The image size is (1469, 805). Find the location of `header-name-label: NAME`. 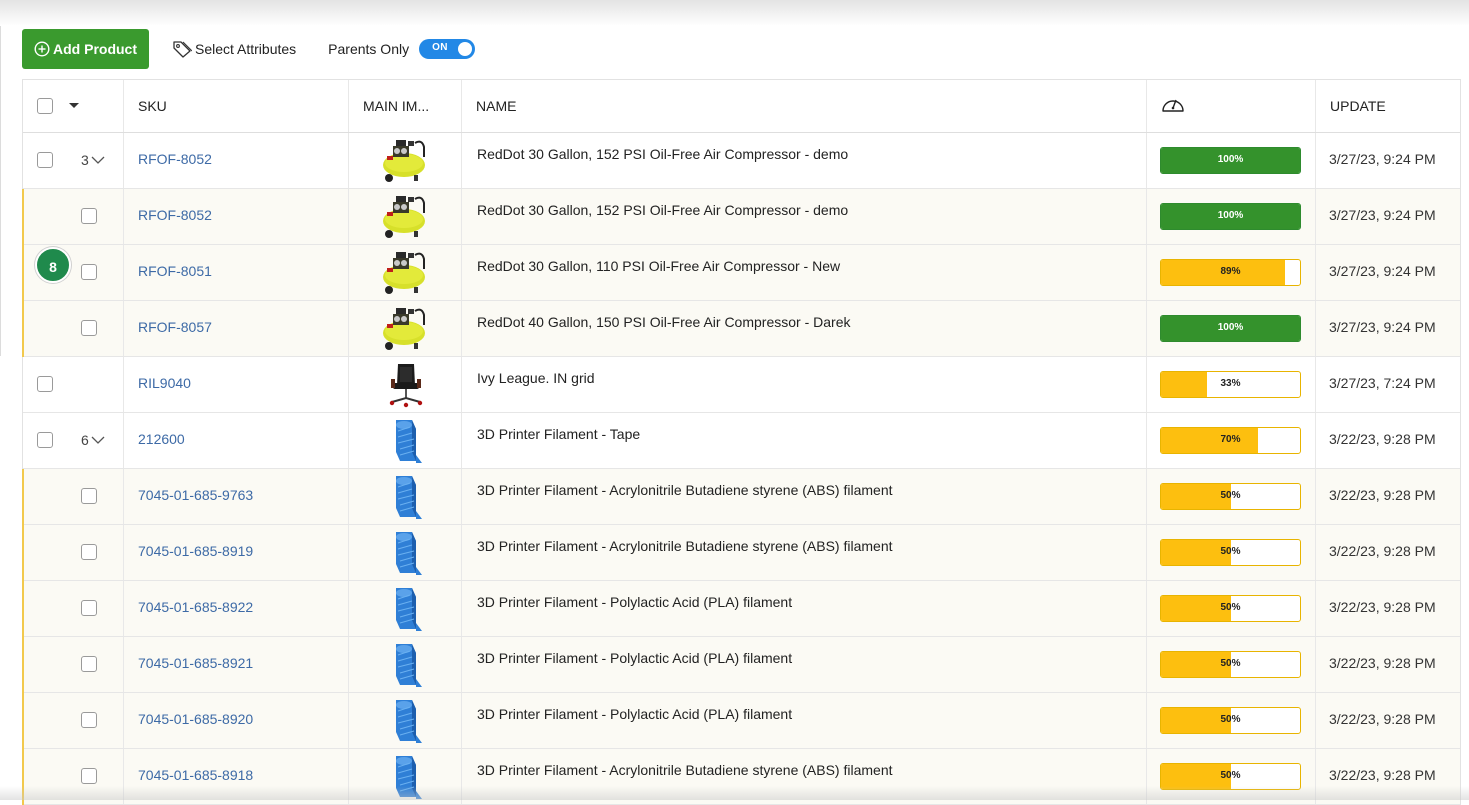

header-name-label: NAME is located at coordinates (496, 106).